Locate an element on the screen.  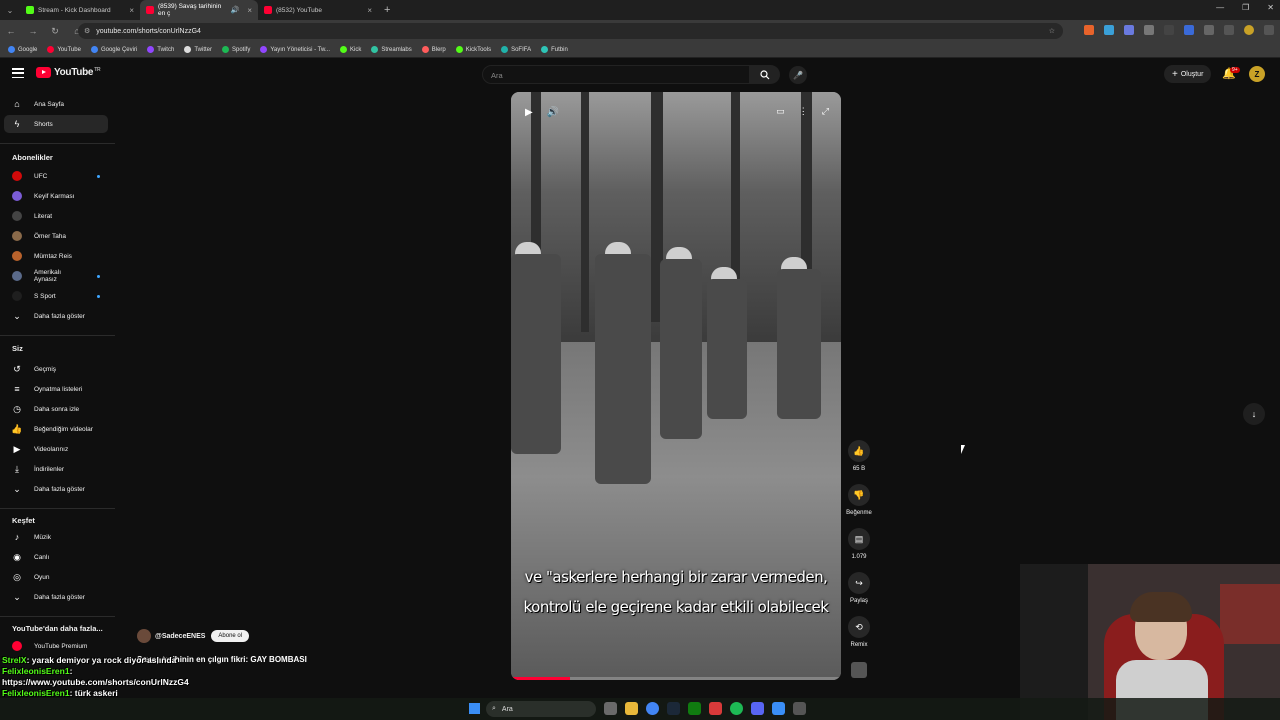
bookmark-item: YouTube is located at coordinates (64, 49).